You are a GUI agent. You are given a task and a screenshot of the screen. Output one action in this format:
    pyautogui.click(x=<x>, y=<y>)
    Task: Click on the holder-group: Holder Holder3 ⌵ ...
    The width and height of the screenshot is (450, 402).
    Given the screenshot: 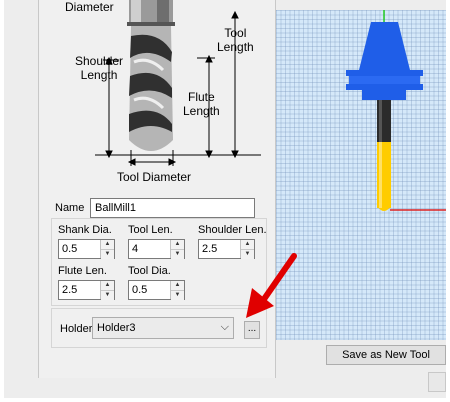 What is the action you would take?
    pyautogui.click(x=159, y=328)
    